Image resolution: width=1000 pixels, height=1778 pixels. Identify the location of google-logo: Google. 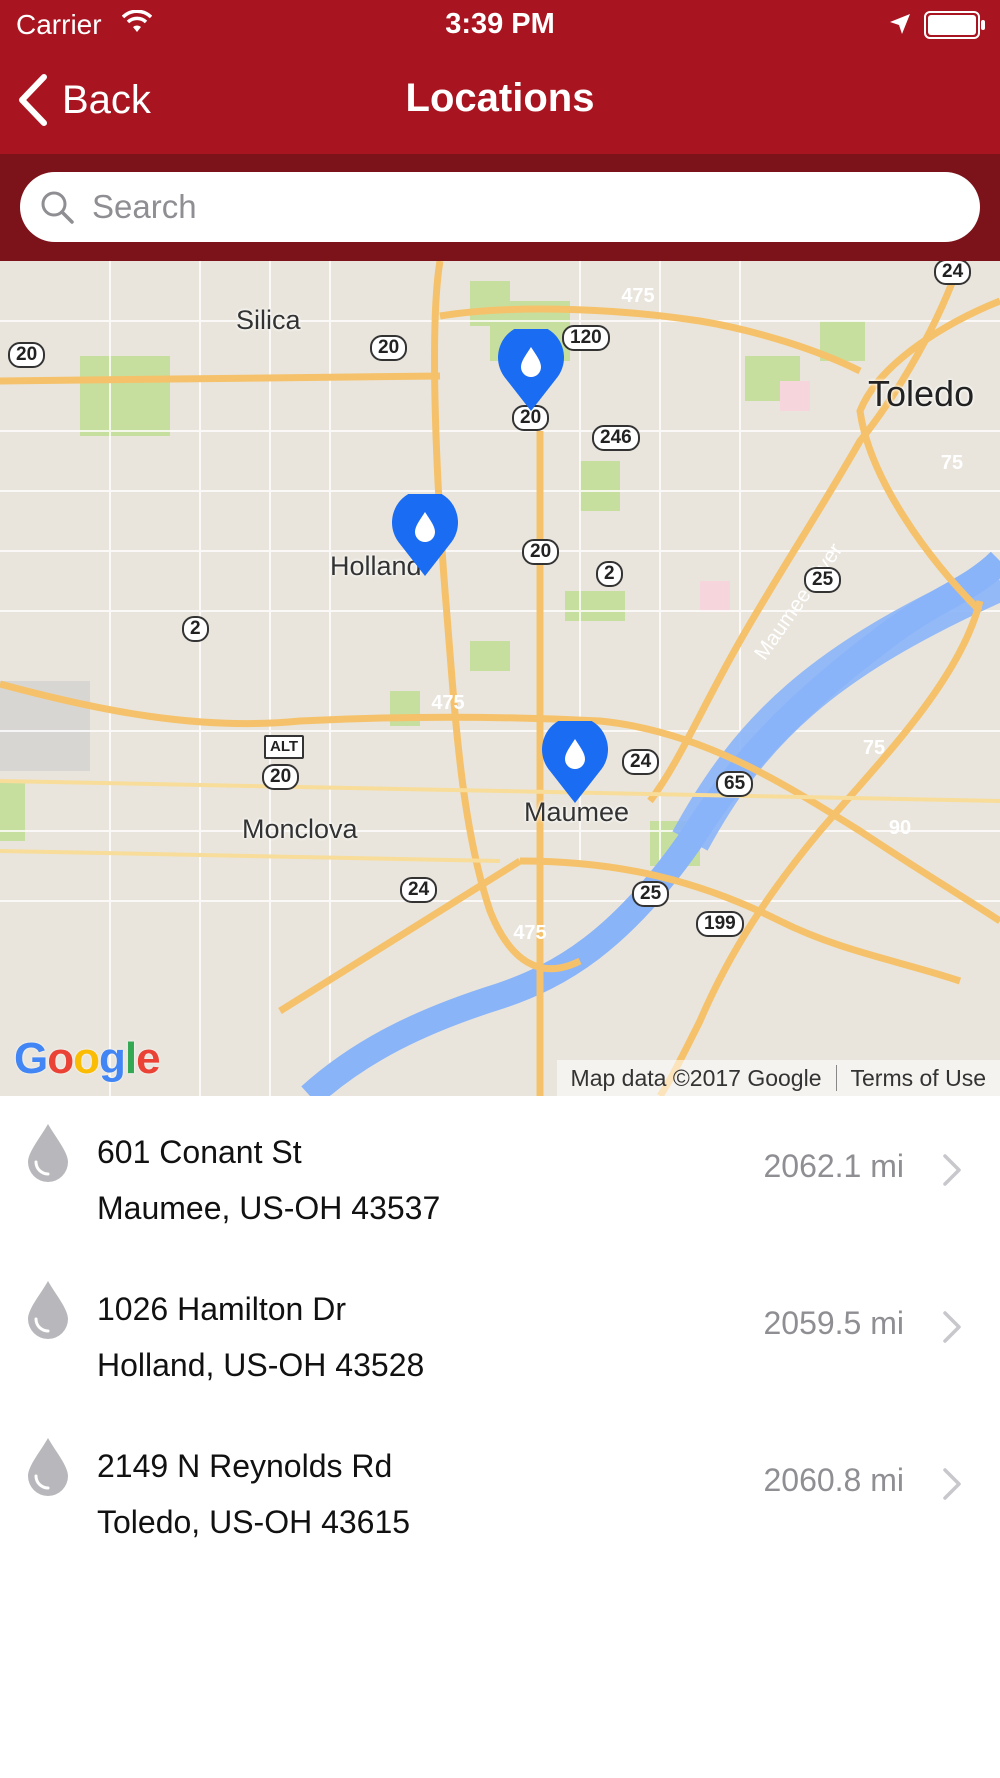
(87, 1058).